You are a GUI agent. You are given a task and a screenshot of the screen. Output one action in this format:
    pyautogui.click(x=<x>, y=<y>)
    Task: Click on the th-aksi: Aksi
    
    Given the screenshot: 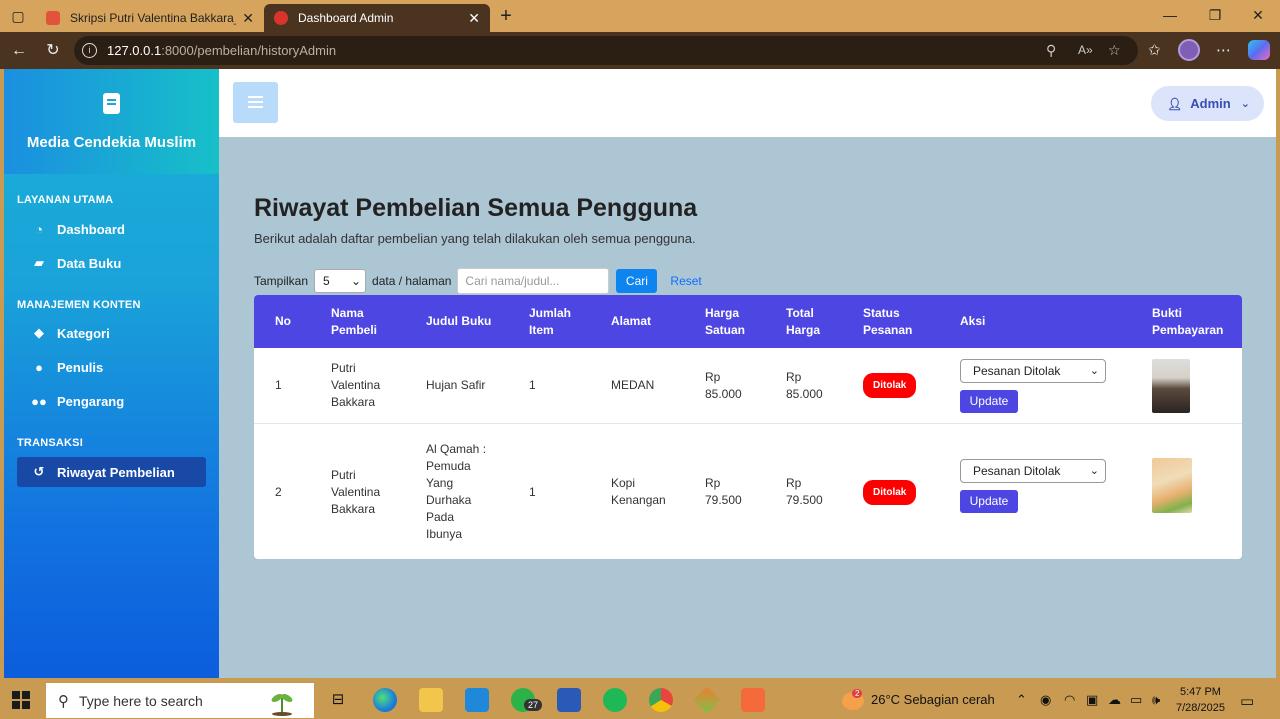 What is the action you would take?
    pyautogui.click(x=973, y=321)
    